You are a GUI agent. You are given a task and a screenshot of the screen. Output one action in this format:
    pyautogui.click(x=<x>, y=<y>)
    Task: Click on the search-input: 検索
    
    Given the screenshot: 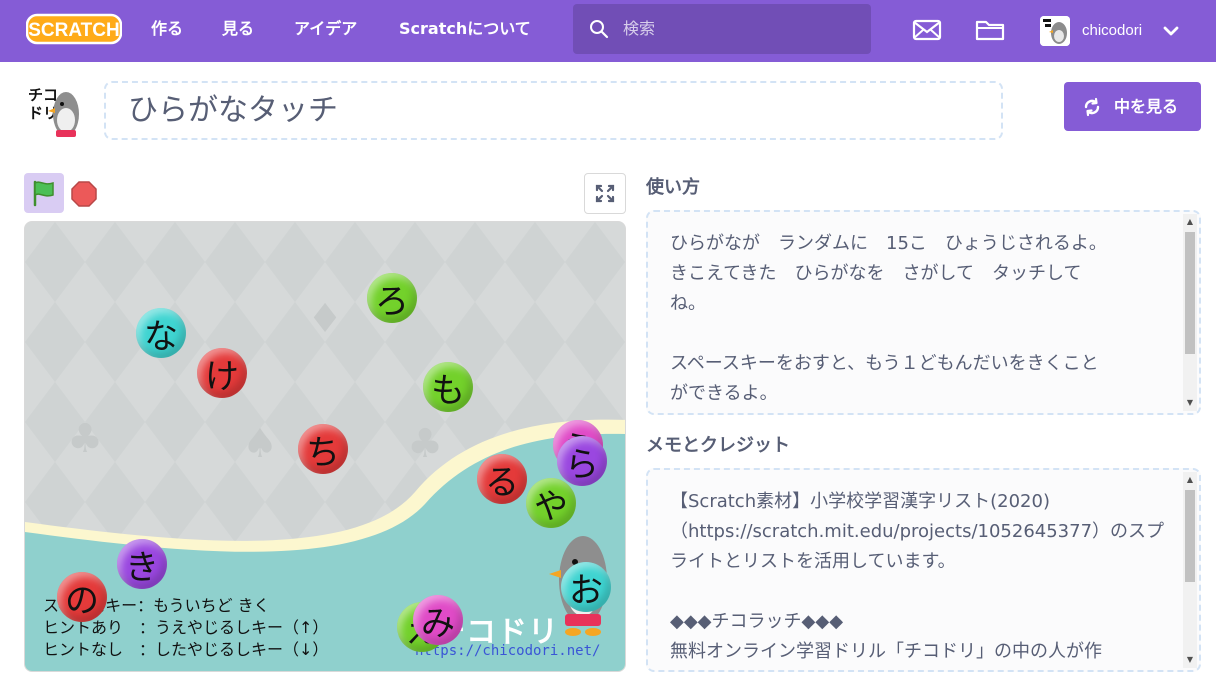 What is the action you would take?
    pyautogui.click(x=722, y=29)
    